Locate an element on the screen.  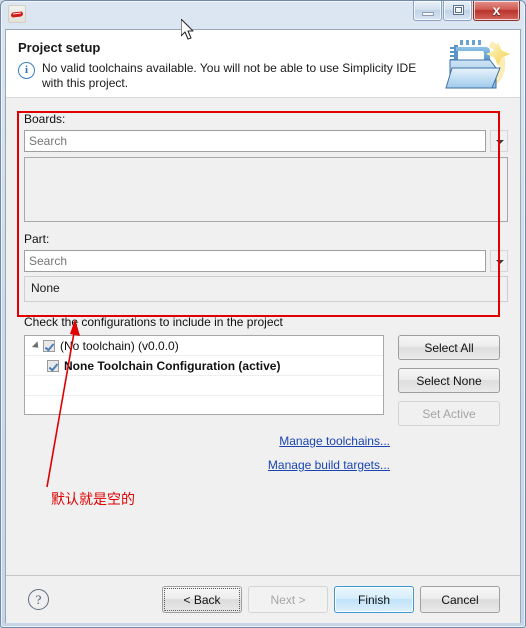
next-button: Next > is located at coordinates (288, 599).